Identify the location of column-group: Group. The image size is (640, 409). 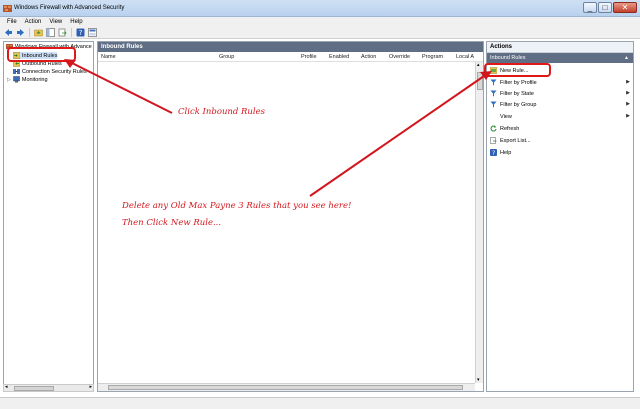
(226, 57).